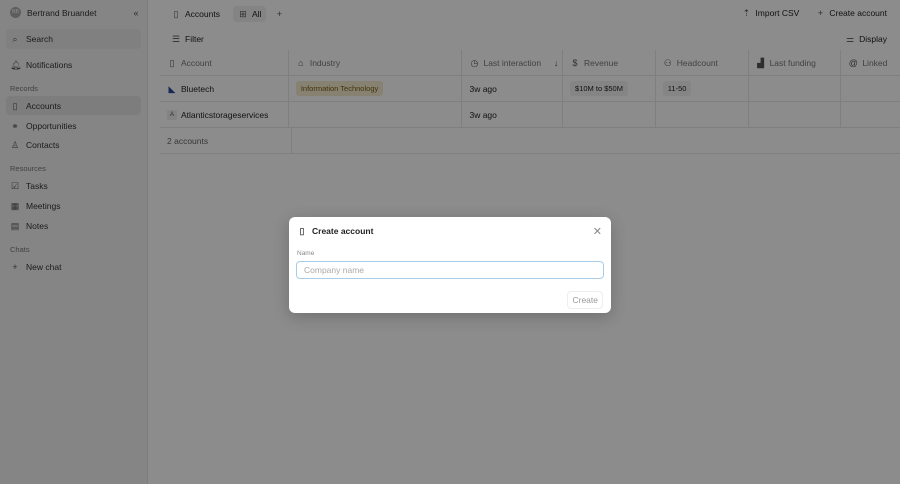  Describe the element at coordinates (343, 231) in the screenshot. I see `modal-title-text: Create account` at that location.